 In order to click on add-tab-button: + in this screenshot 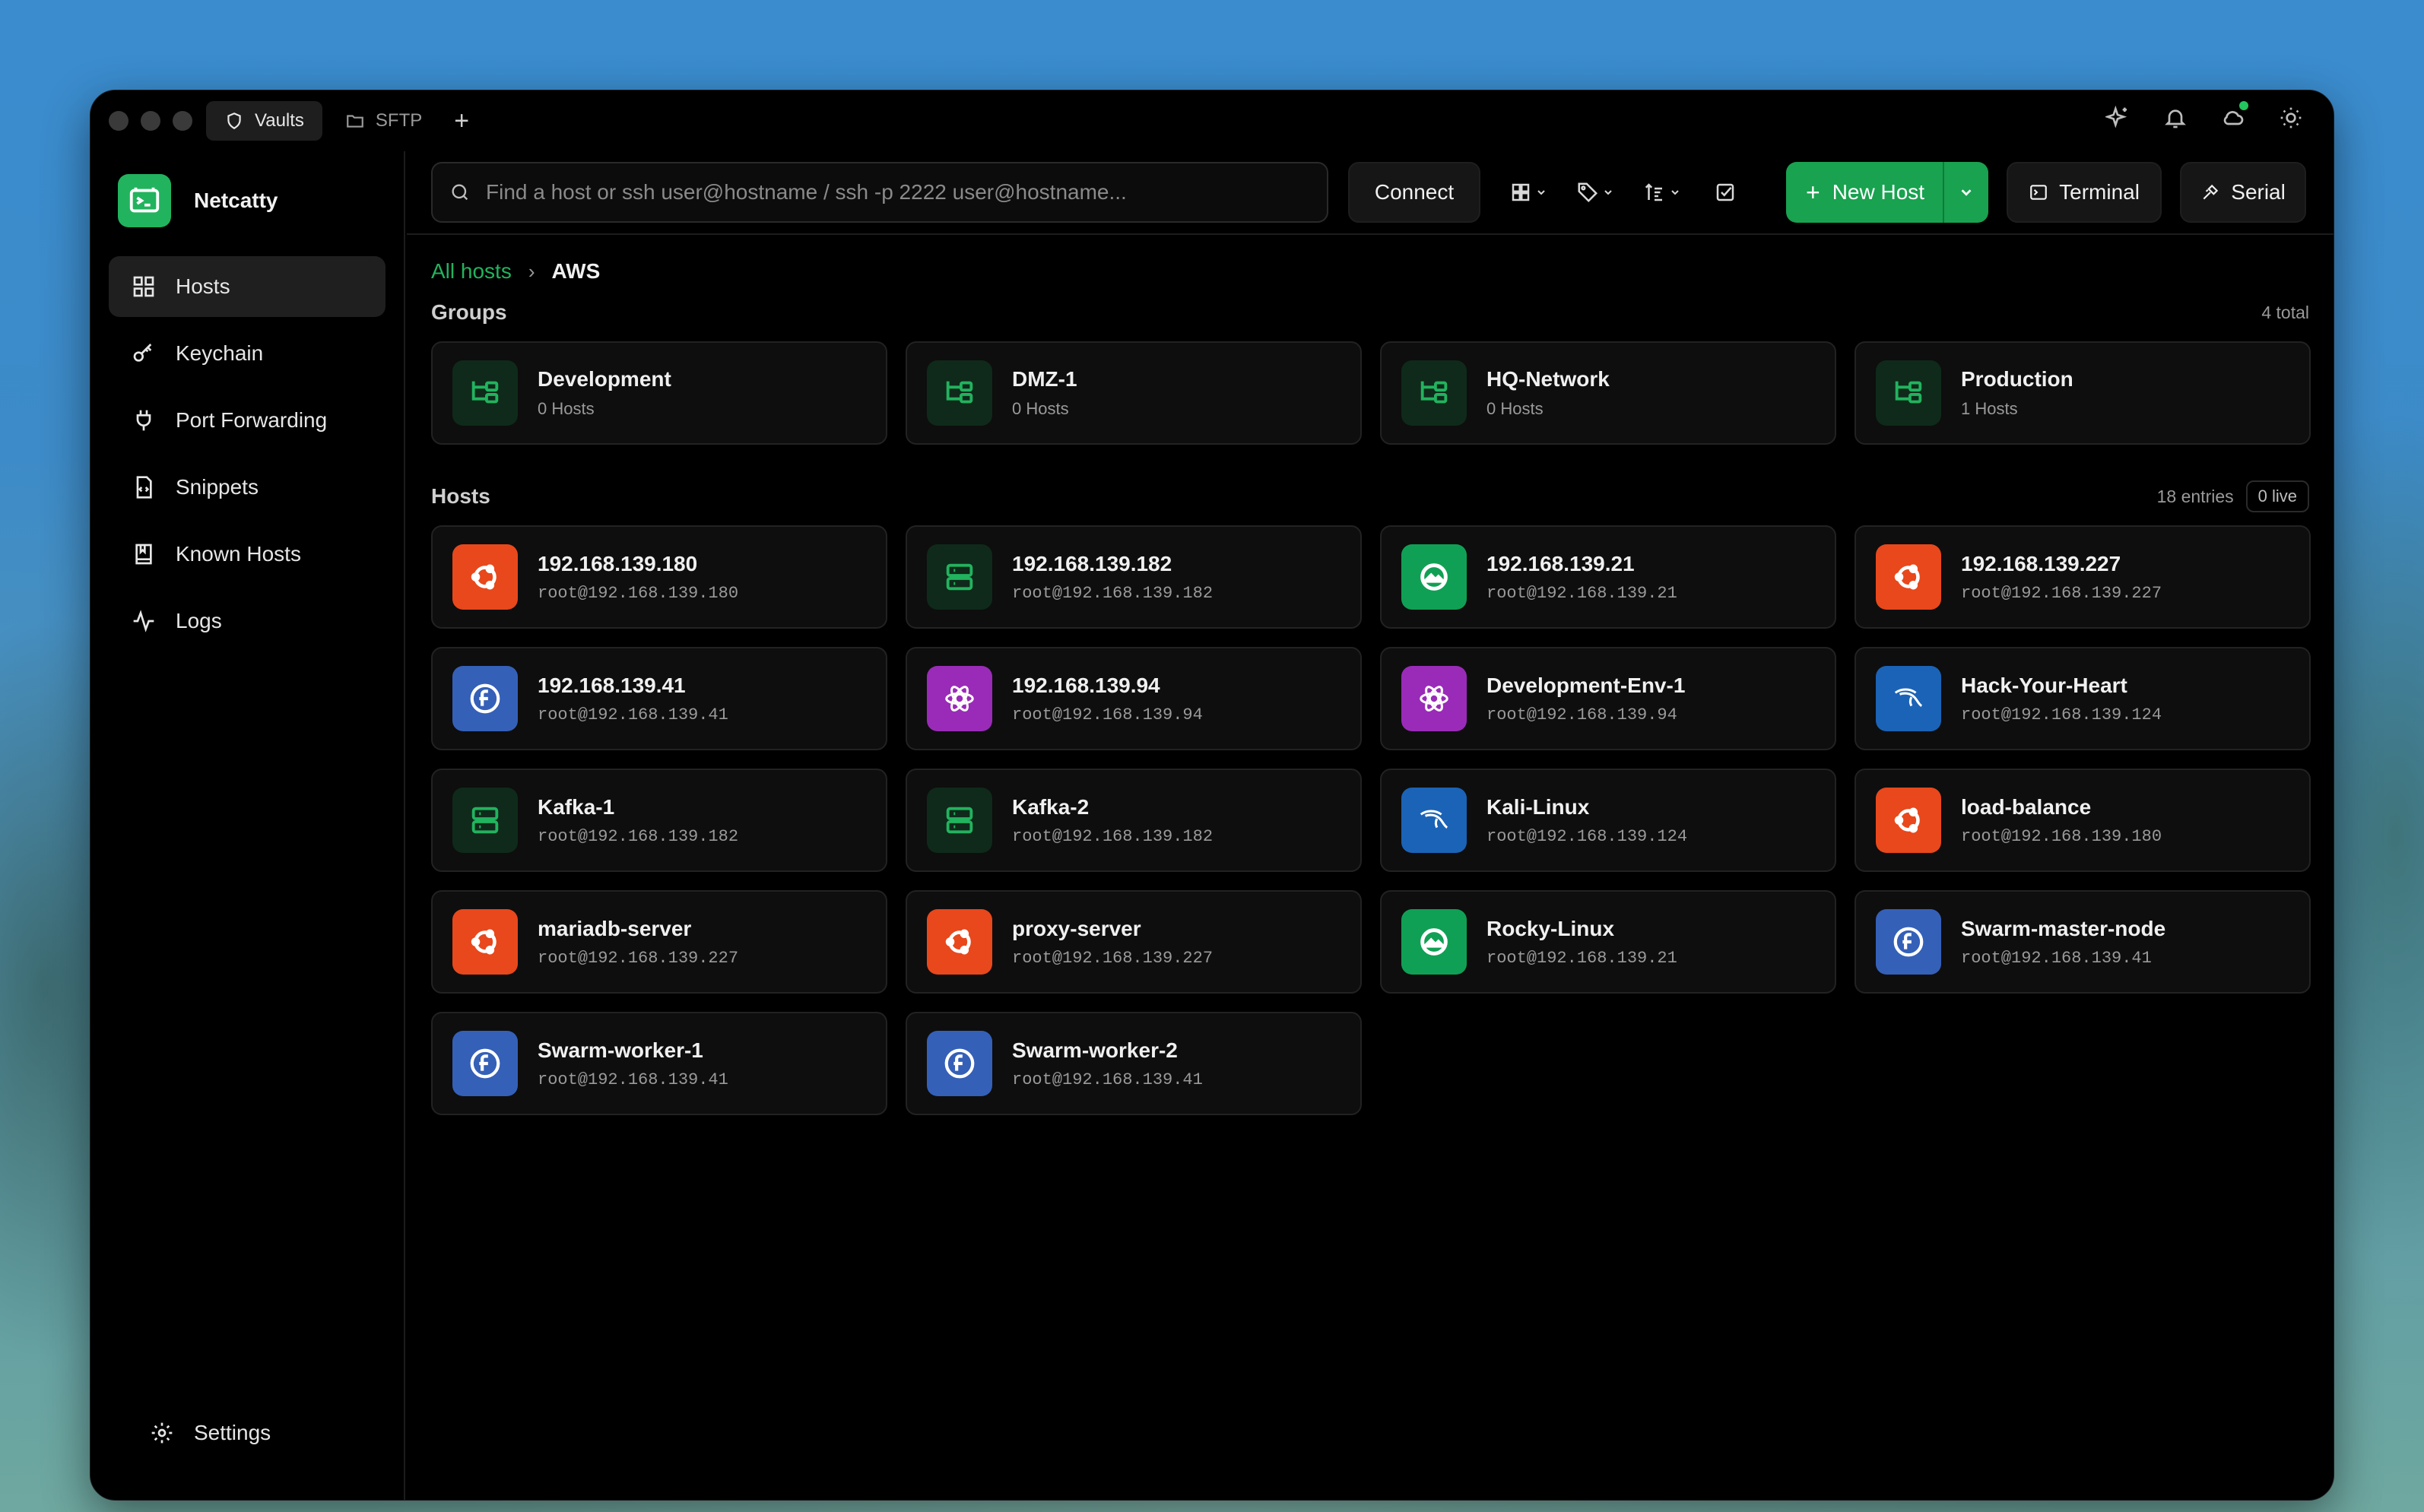, I will do `click(462, 121)`.